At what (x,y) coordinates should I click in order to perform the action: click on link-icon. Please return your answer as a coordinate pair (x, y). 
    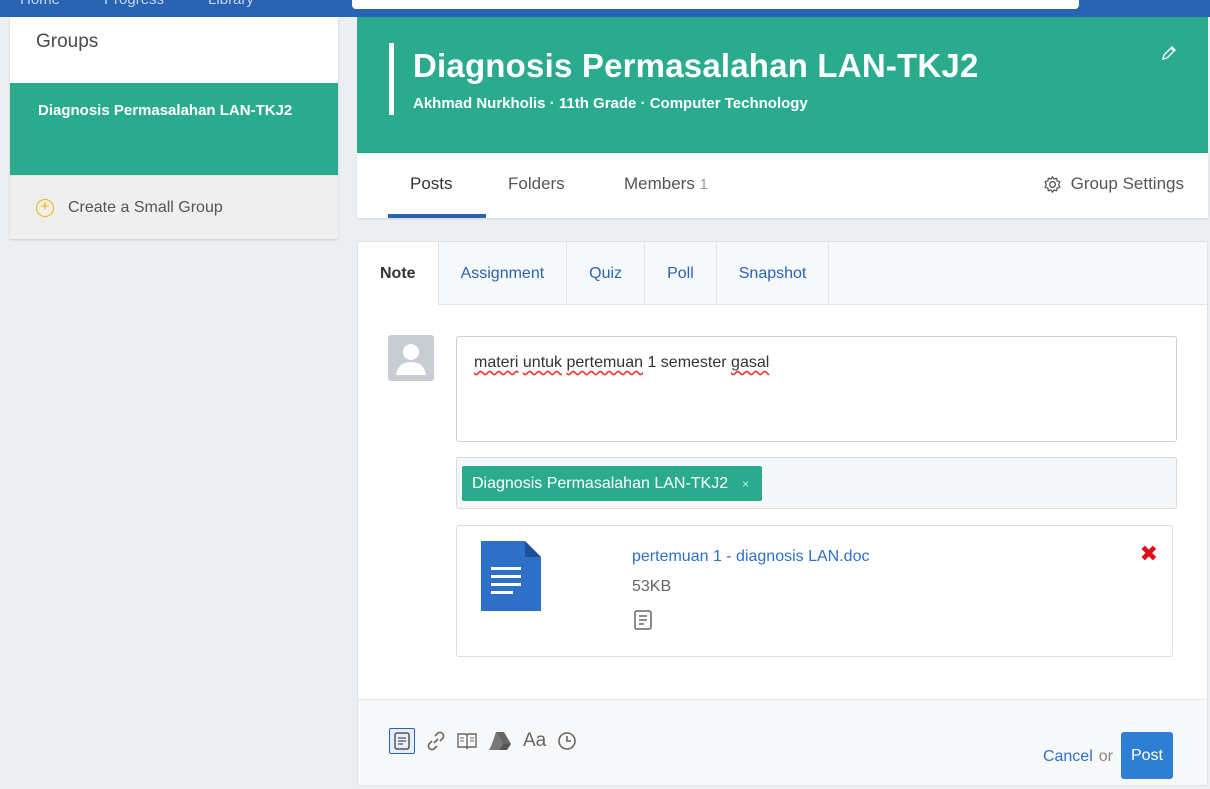
    Looking at the image, I should click on (436, 741).